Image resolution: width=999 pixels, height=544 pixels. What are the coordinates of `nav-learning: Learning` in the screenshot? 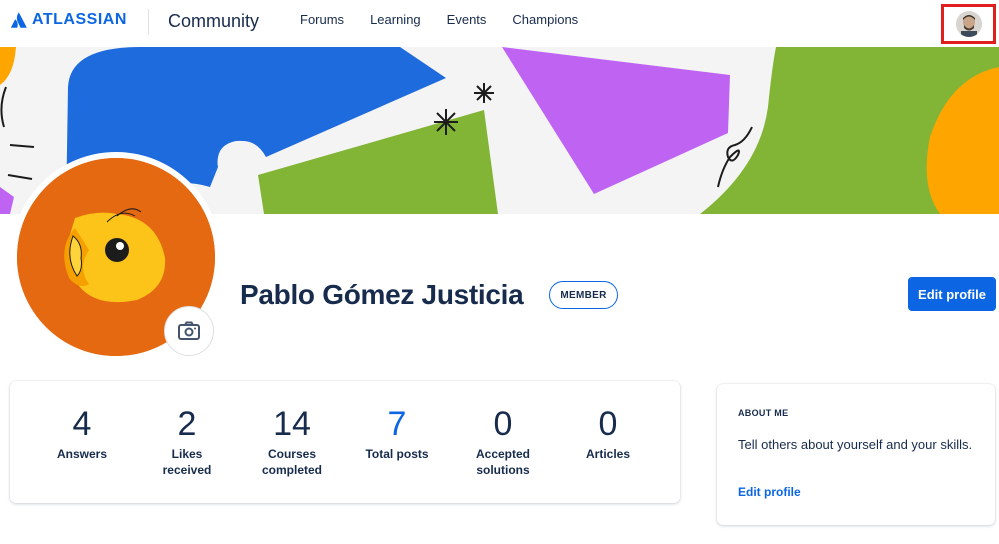 It's located at (395, 19).